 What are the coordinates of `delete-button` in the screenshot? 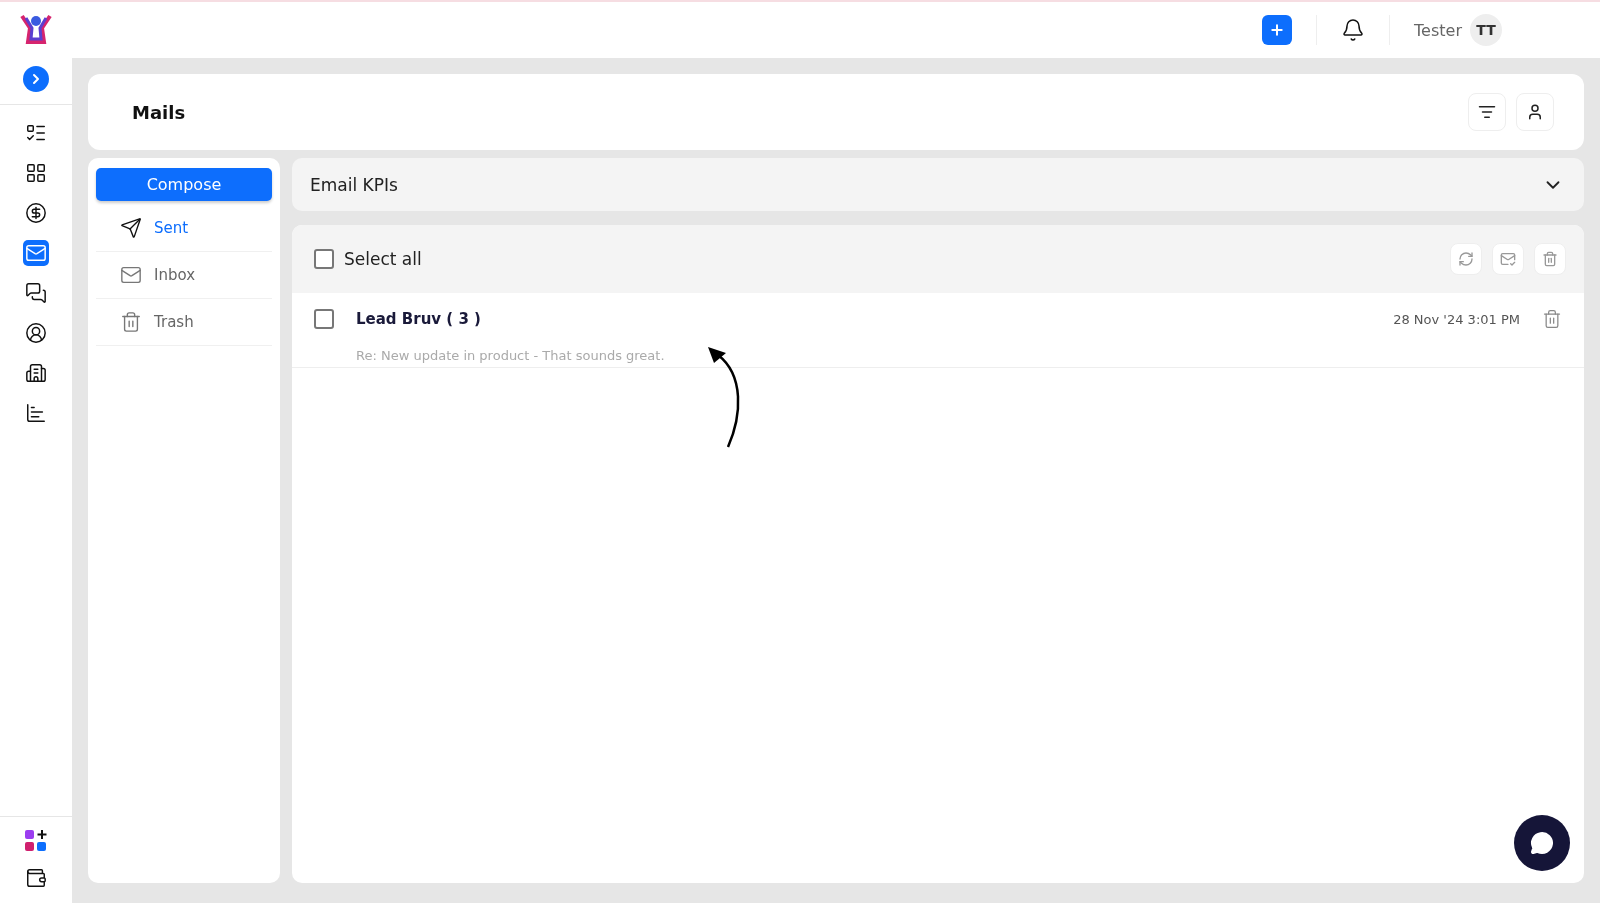 It's located at (1550, 259).